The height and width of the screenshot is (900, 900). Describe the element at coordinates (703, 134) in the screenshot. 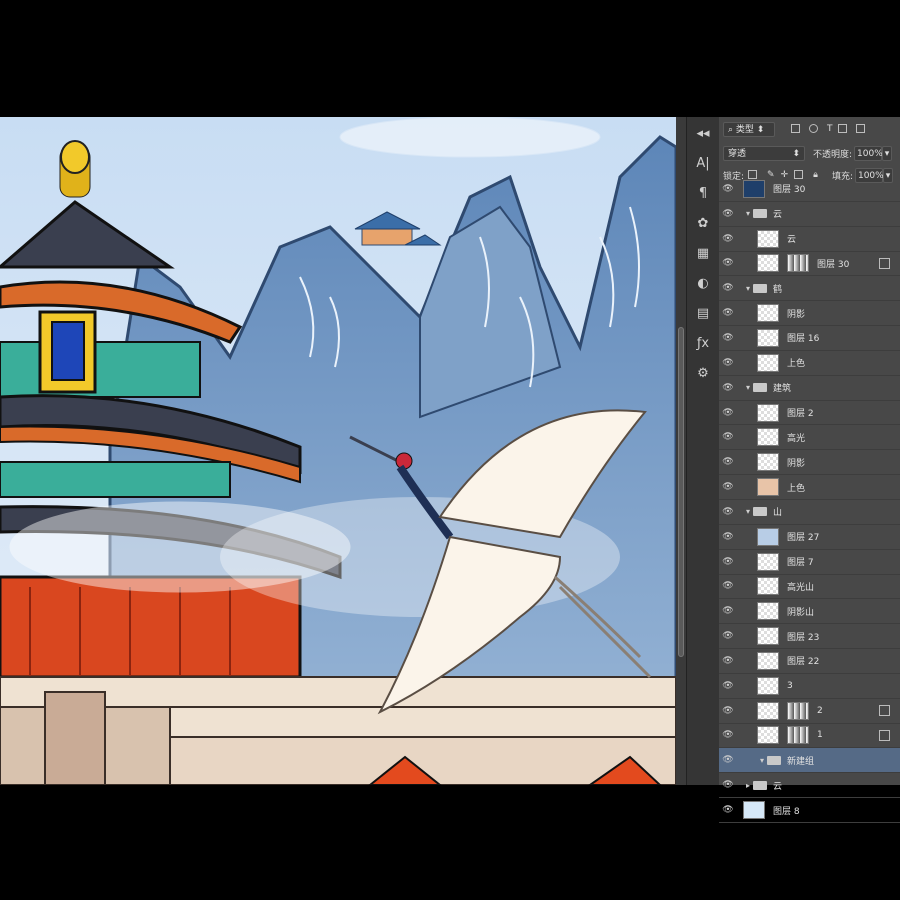

I see `collapse-panel-icon: ◂◂` at that location.